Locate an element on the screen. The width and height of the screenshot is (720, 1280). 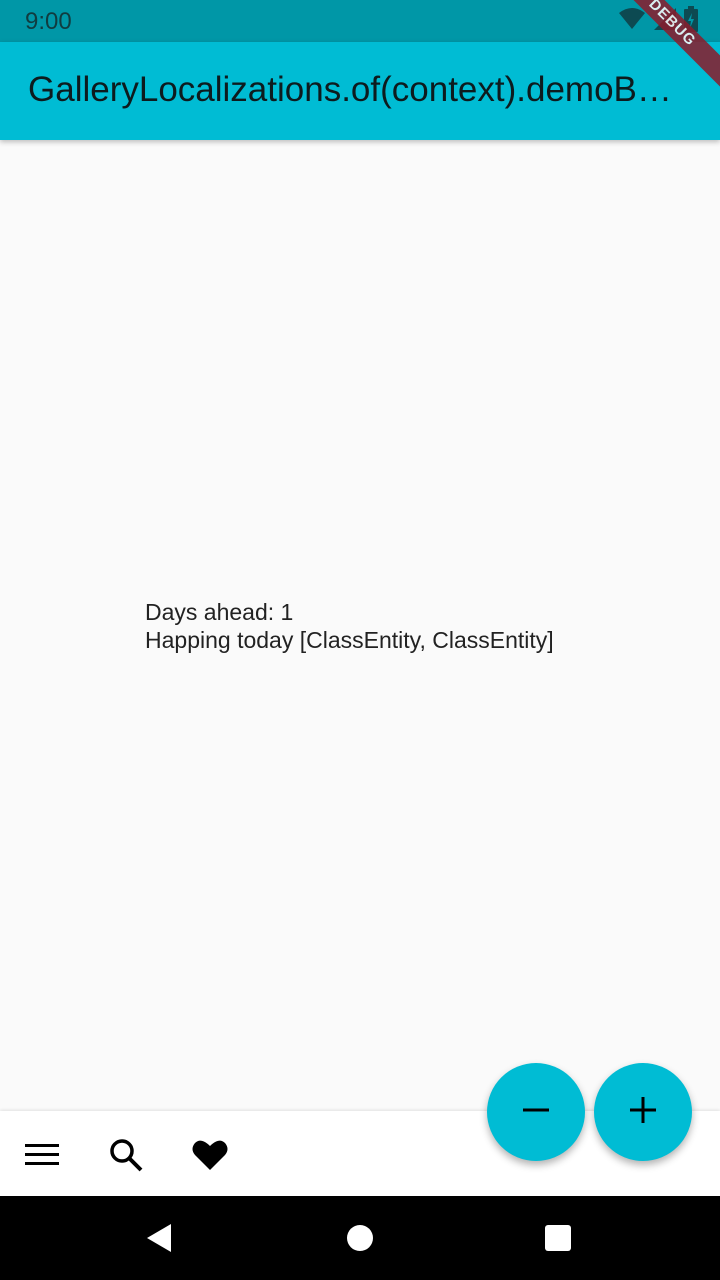
plus-icon is located at coordinates (643, 1112).